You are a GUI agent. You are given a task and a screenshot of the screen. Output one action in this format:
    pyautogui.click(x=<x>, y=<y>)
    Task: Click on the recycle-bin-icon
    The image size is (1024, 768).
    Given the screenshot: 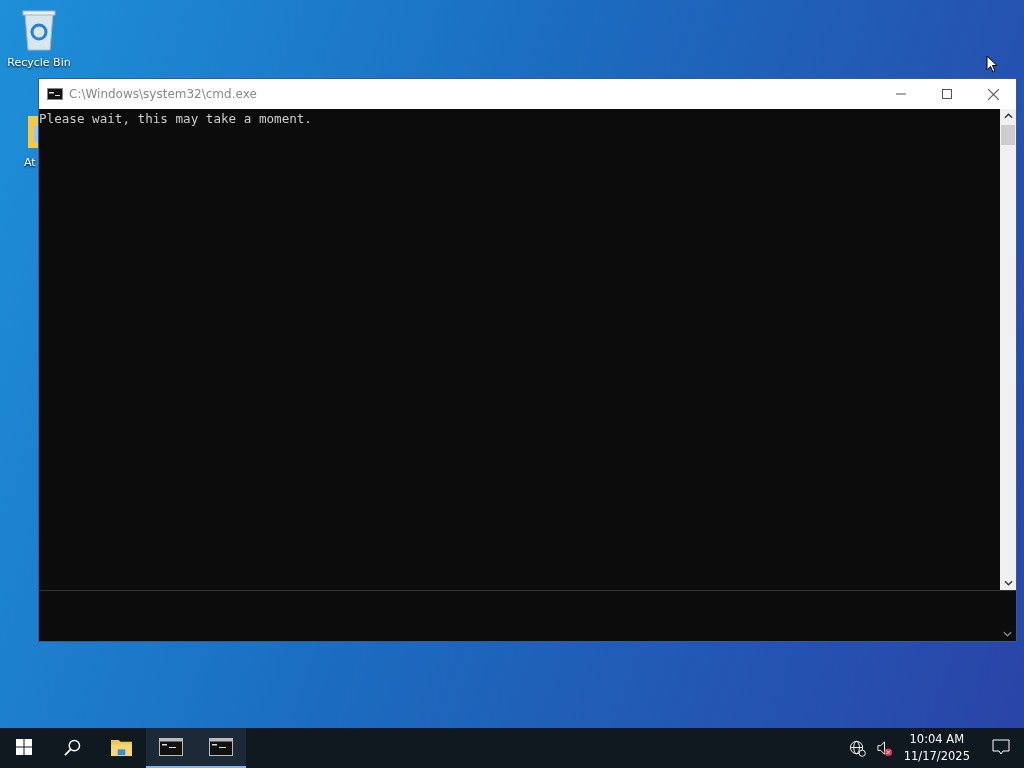 What is the action you would take?
    pyautogui.click(x=39, y=30)
    